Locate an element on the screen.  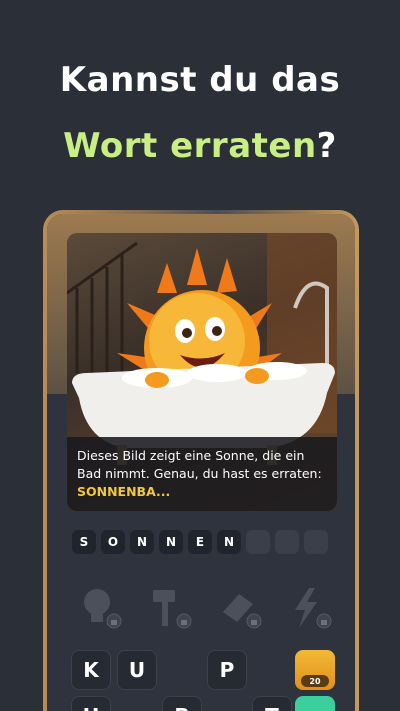
lightning-hint-button is located at coordinates (312, 609).